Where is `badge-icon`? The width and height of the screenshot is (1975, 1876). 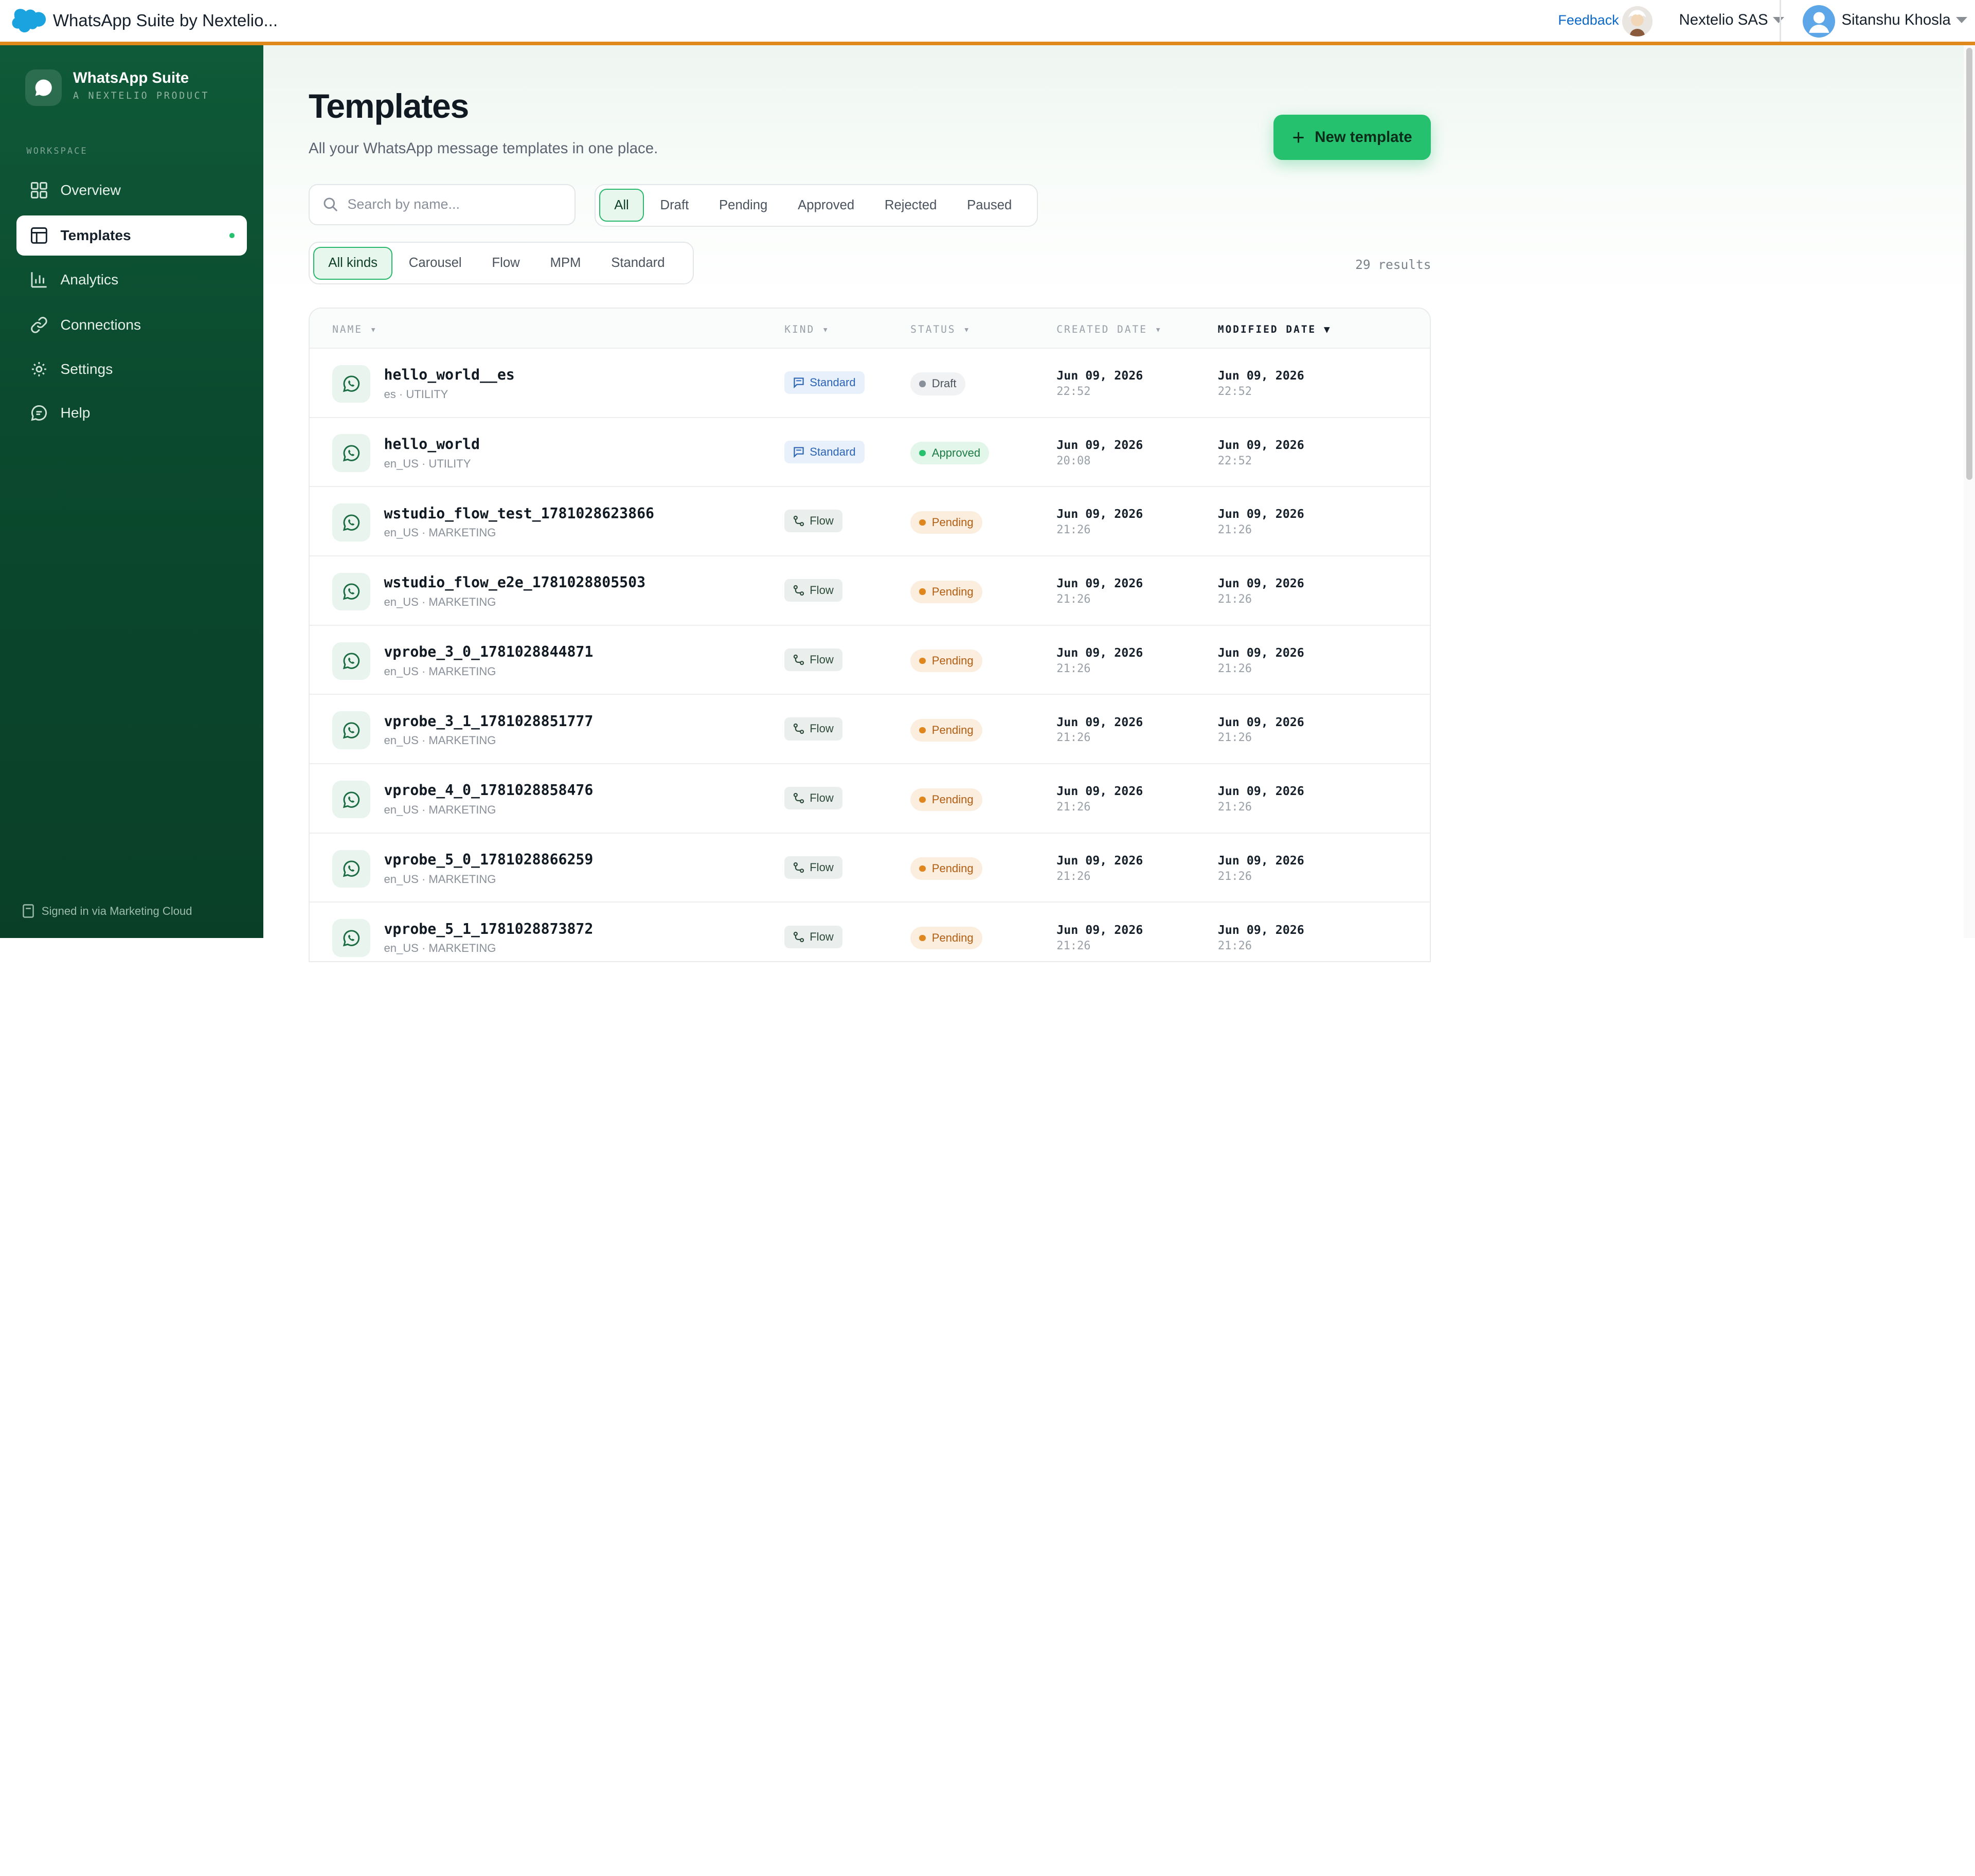 badge-icon is located at coordinates (28, 911).